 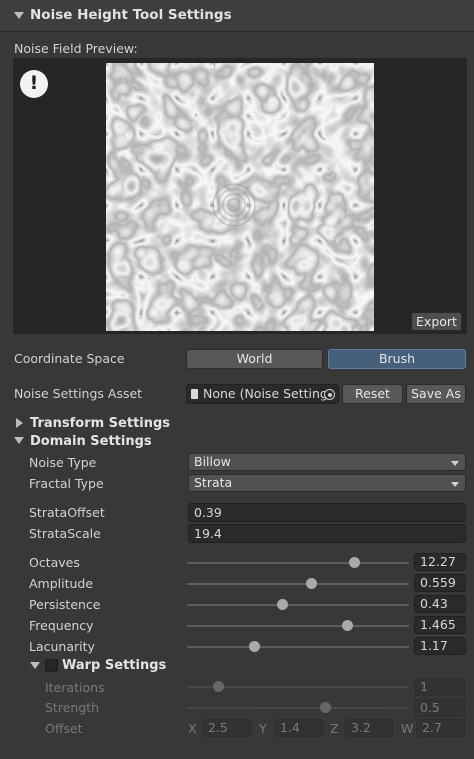 What do you see at coordinates (62, 646) in the screenshot?
I see `lacunarity-label: Lacunarity` at bounding box center [62, 646].